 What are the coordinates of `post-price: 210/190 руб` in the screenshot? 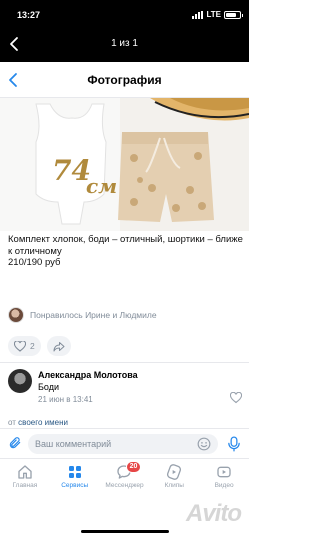 It's located at (34, 262).